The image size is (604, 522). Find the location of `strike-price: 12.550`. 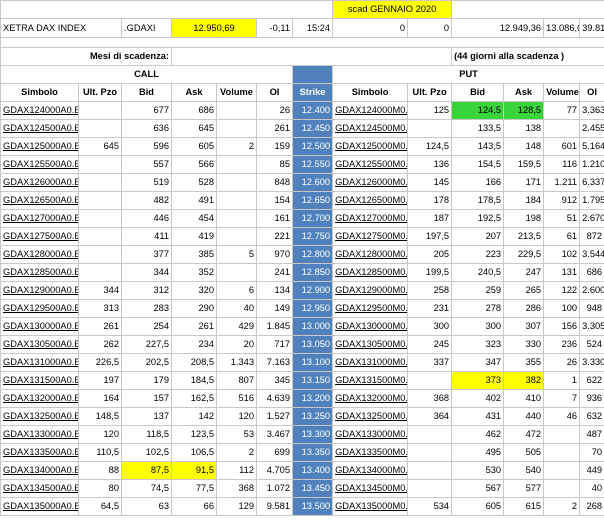

strike-price: 12.550 is located at coordinates (312, 164).